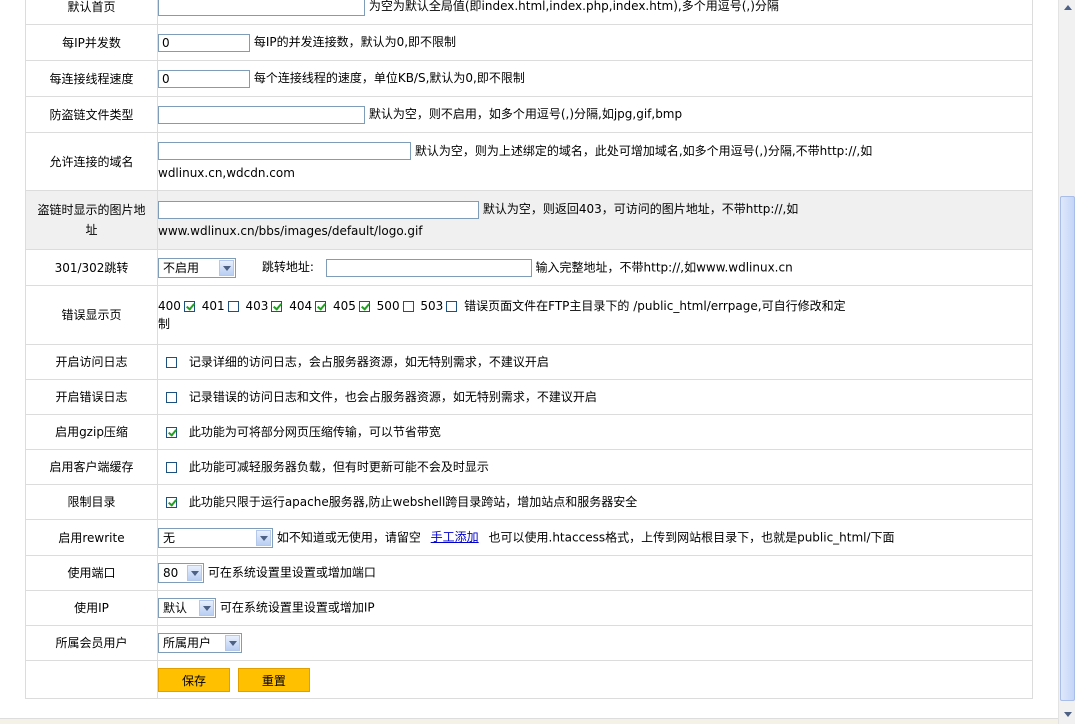  What do you see at coordinates (91, 397) in the screenshot?
I see `label-error-log: 开启错误日志` at bounding box center [91, 397].